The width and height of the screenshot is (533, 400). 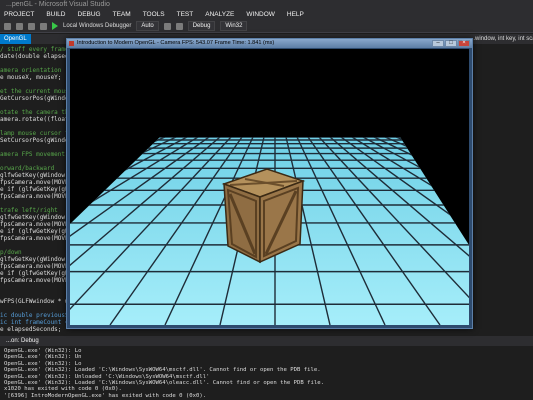 I want to click on forward-icon, so click(x=19, y=26).